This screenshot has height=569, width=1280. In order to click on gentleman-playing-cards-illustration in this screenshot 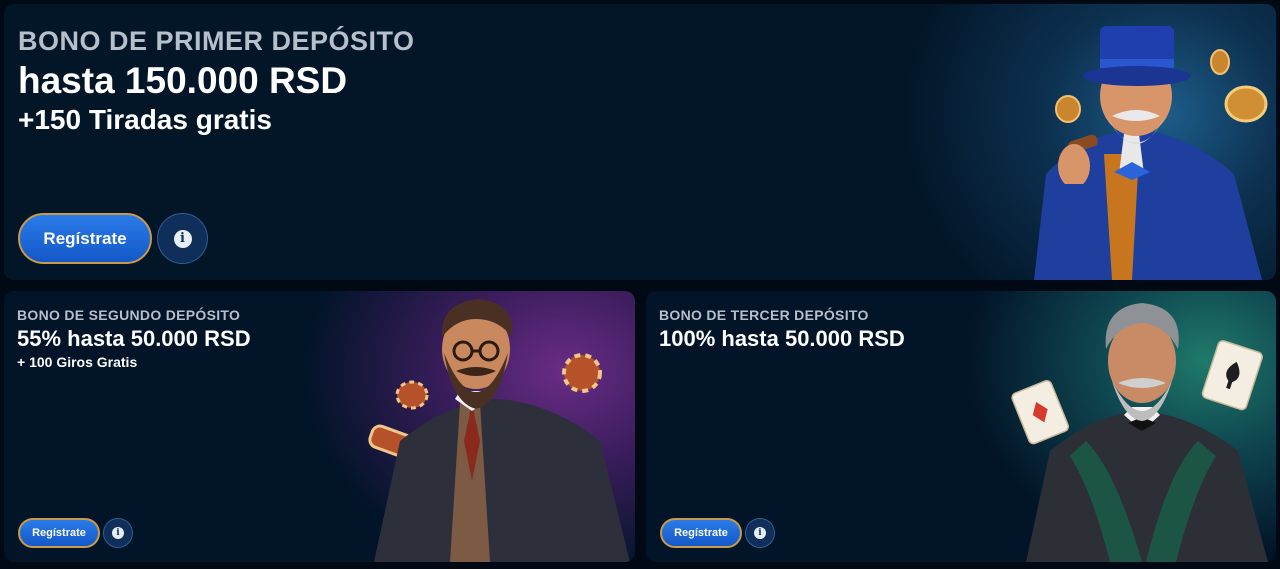, I will do `click(1139, 432)`.